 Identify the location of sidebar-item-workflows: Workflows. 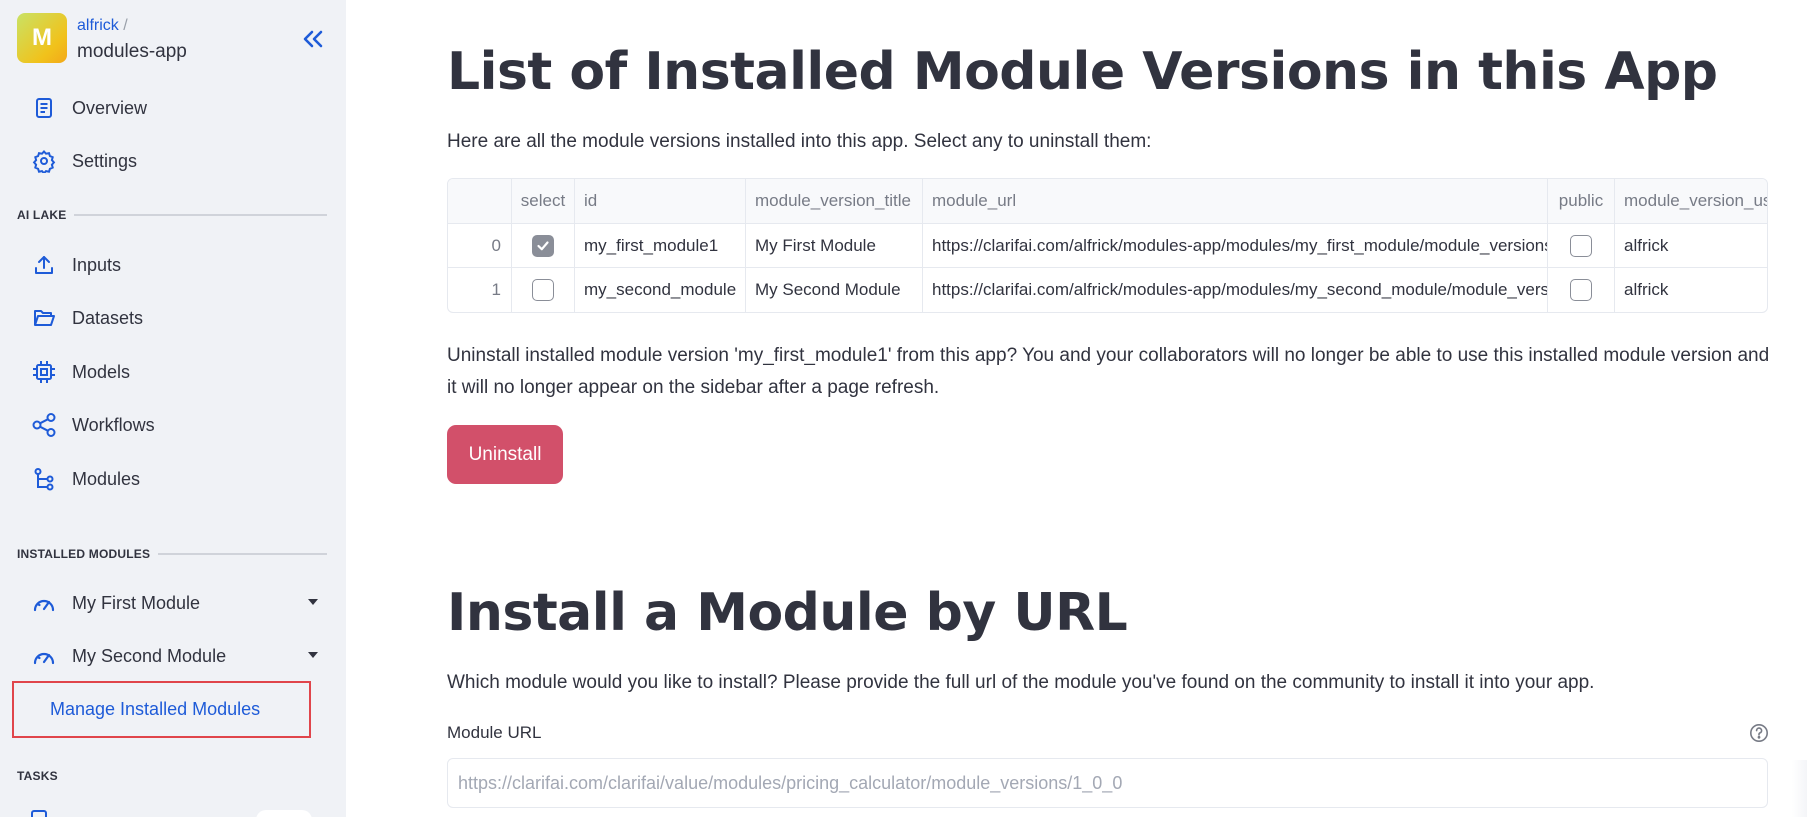
(180, 425).